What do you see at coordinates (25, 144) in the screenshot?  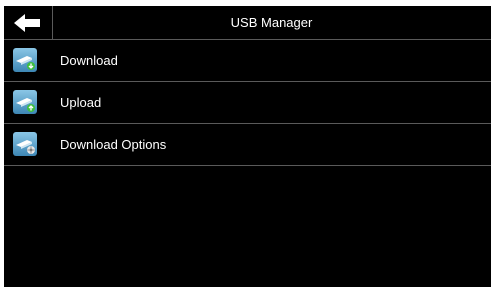 I see `usb-download-options-icon` at bounding box center [25, 144].